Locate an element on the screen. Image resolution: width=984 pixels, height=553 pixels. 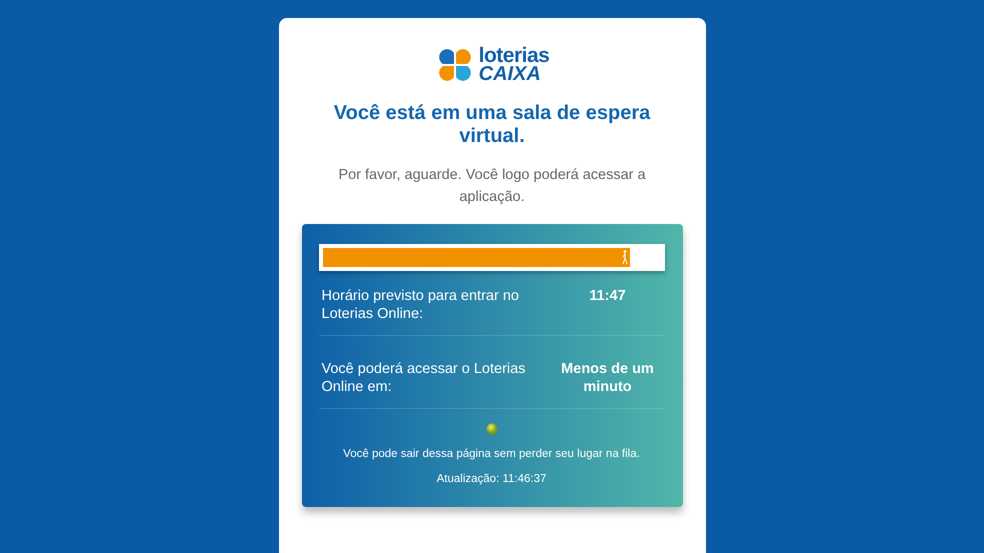
info-value: Menos de um minuto is located at coordinates (607, 378).